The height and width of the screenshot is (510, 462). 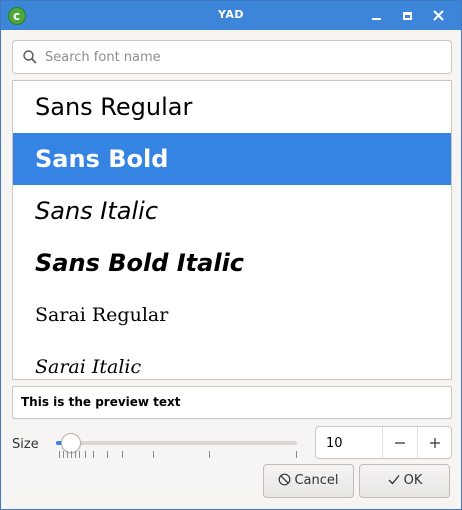 What do you see at coordinates (232, 402) in the screenshot?
I see `preview-text-field: This is the preview text` at bounding box center [232, 402].